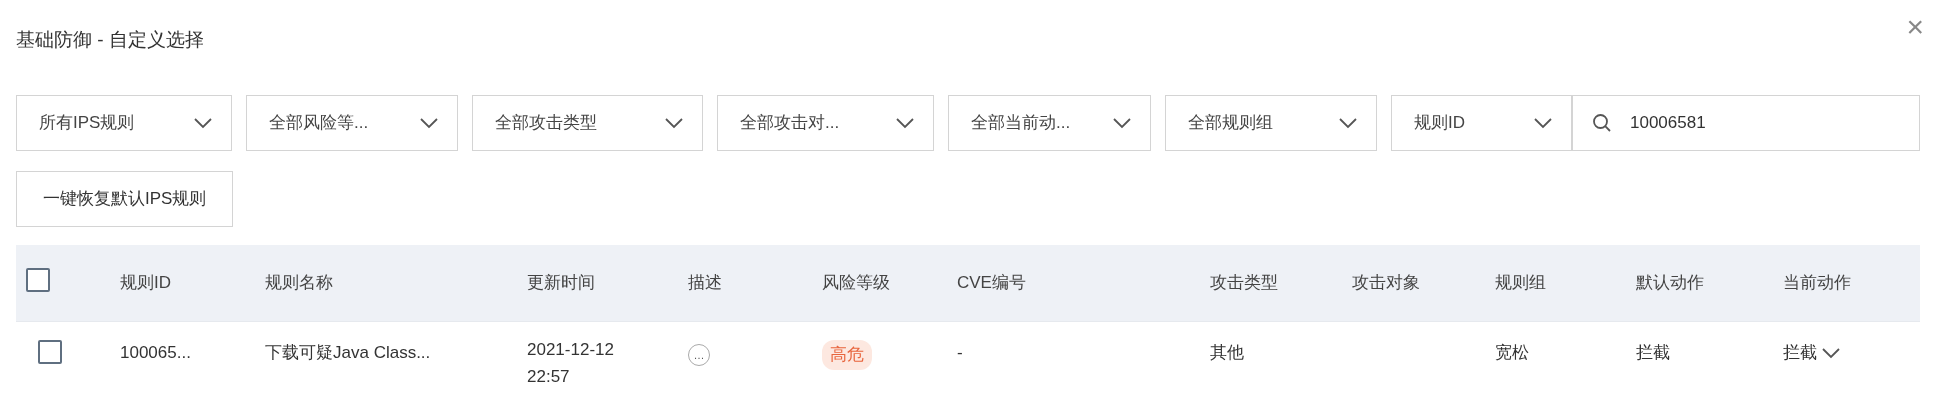 Image resolution: width=1938 pixels, height=420 pixels. I want to click on risk-badge: 高危, so click(847, 355).